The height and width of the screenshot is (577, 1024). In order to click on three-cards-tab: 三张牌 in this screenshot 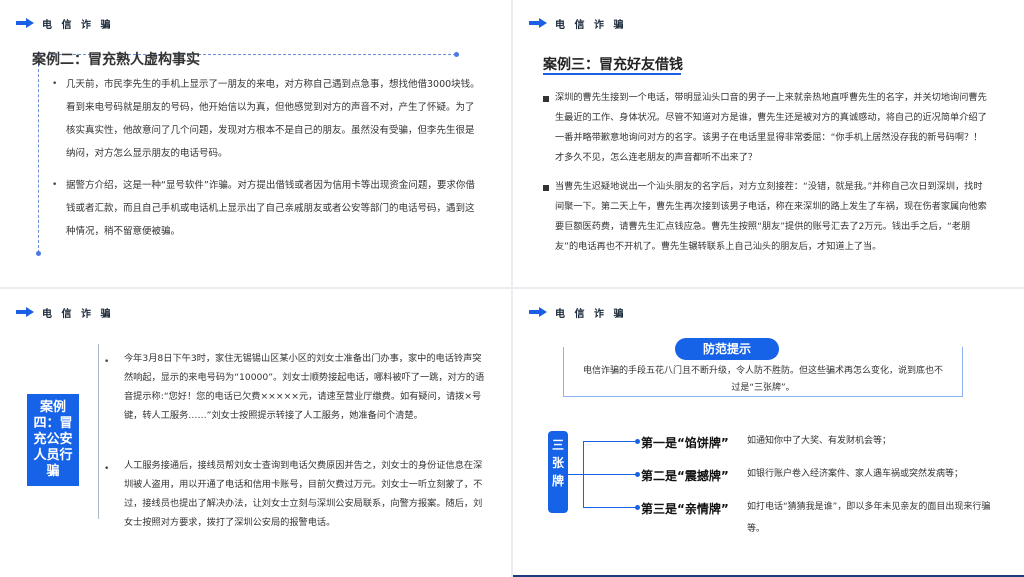, I will do `click(558, 472)`.